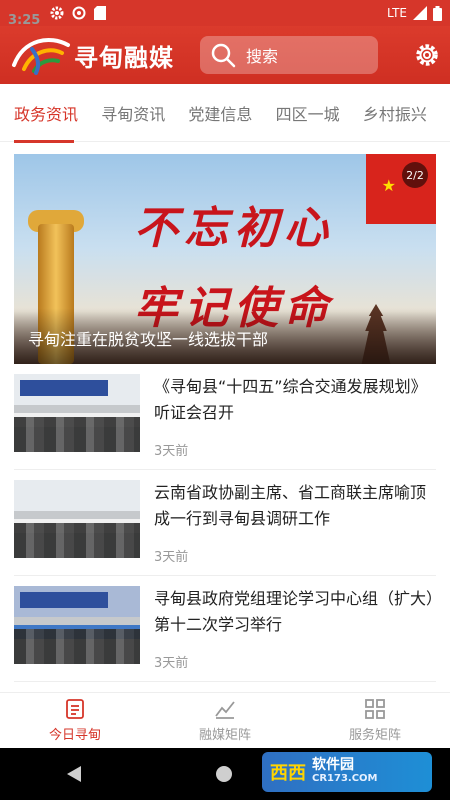  Describe the element at coordinates (57, 122) in the screenshot. I see `tab-gov-news: 政务资讯` at that location.